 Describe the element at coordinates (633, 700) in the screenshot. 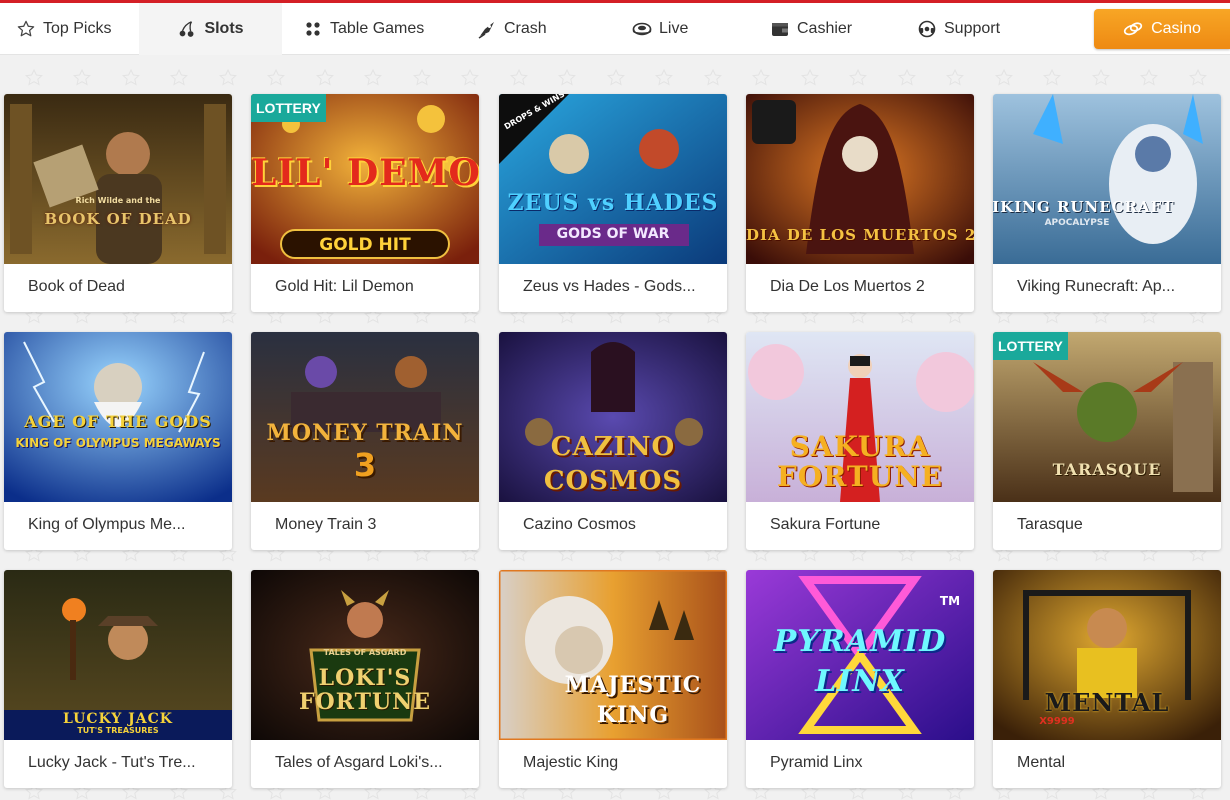

I see `game-logo: MAJESTIC KING` at that location.